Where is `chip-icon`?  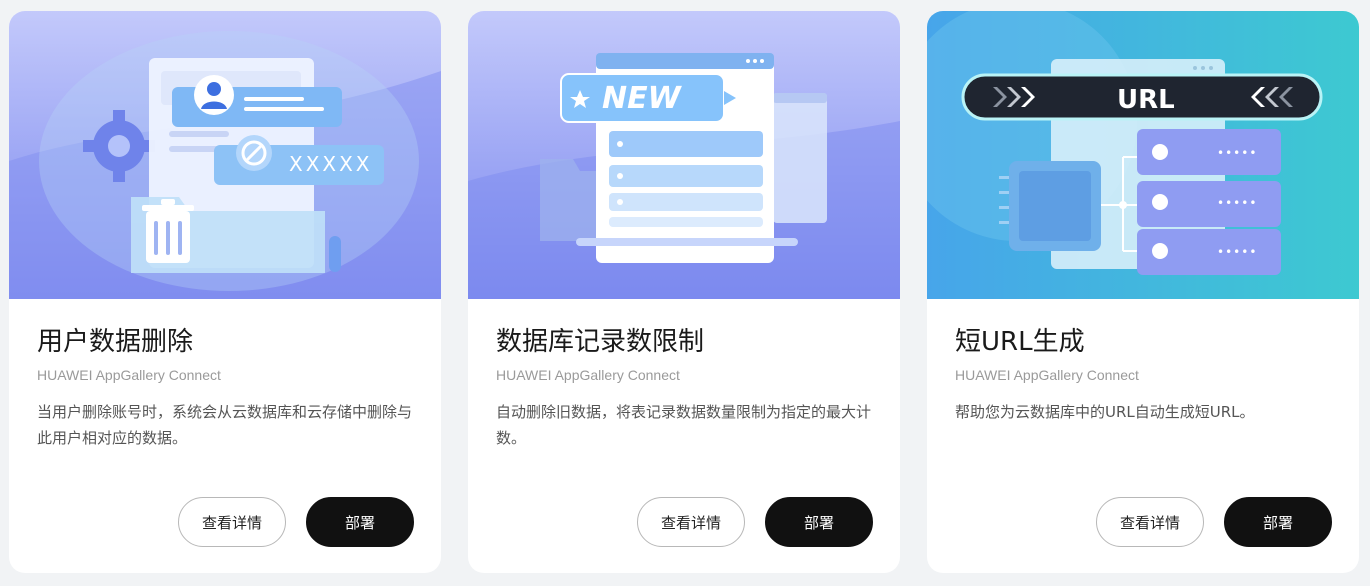 chip-icon is located at coordinates (1050, 206).